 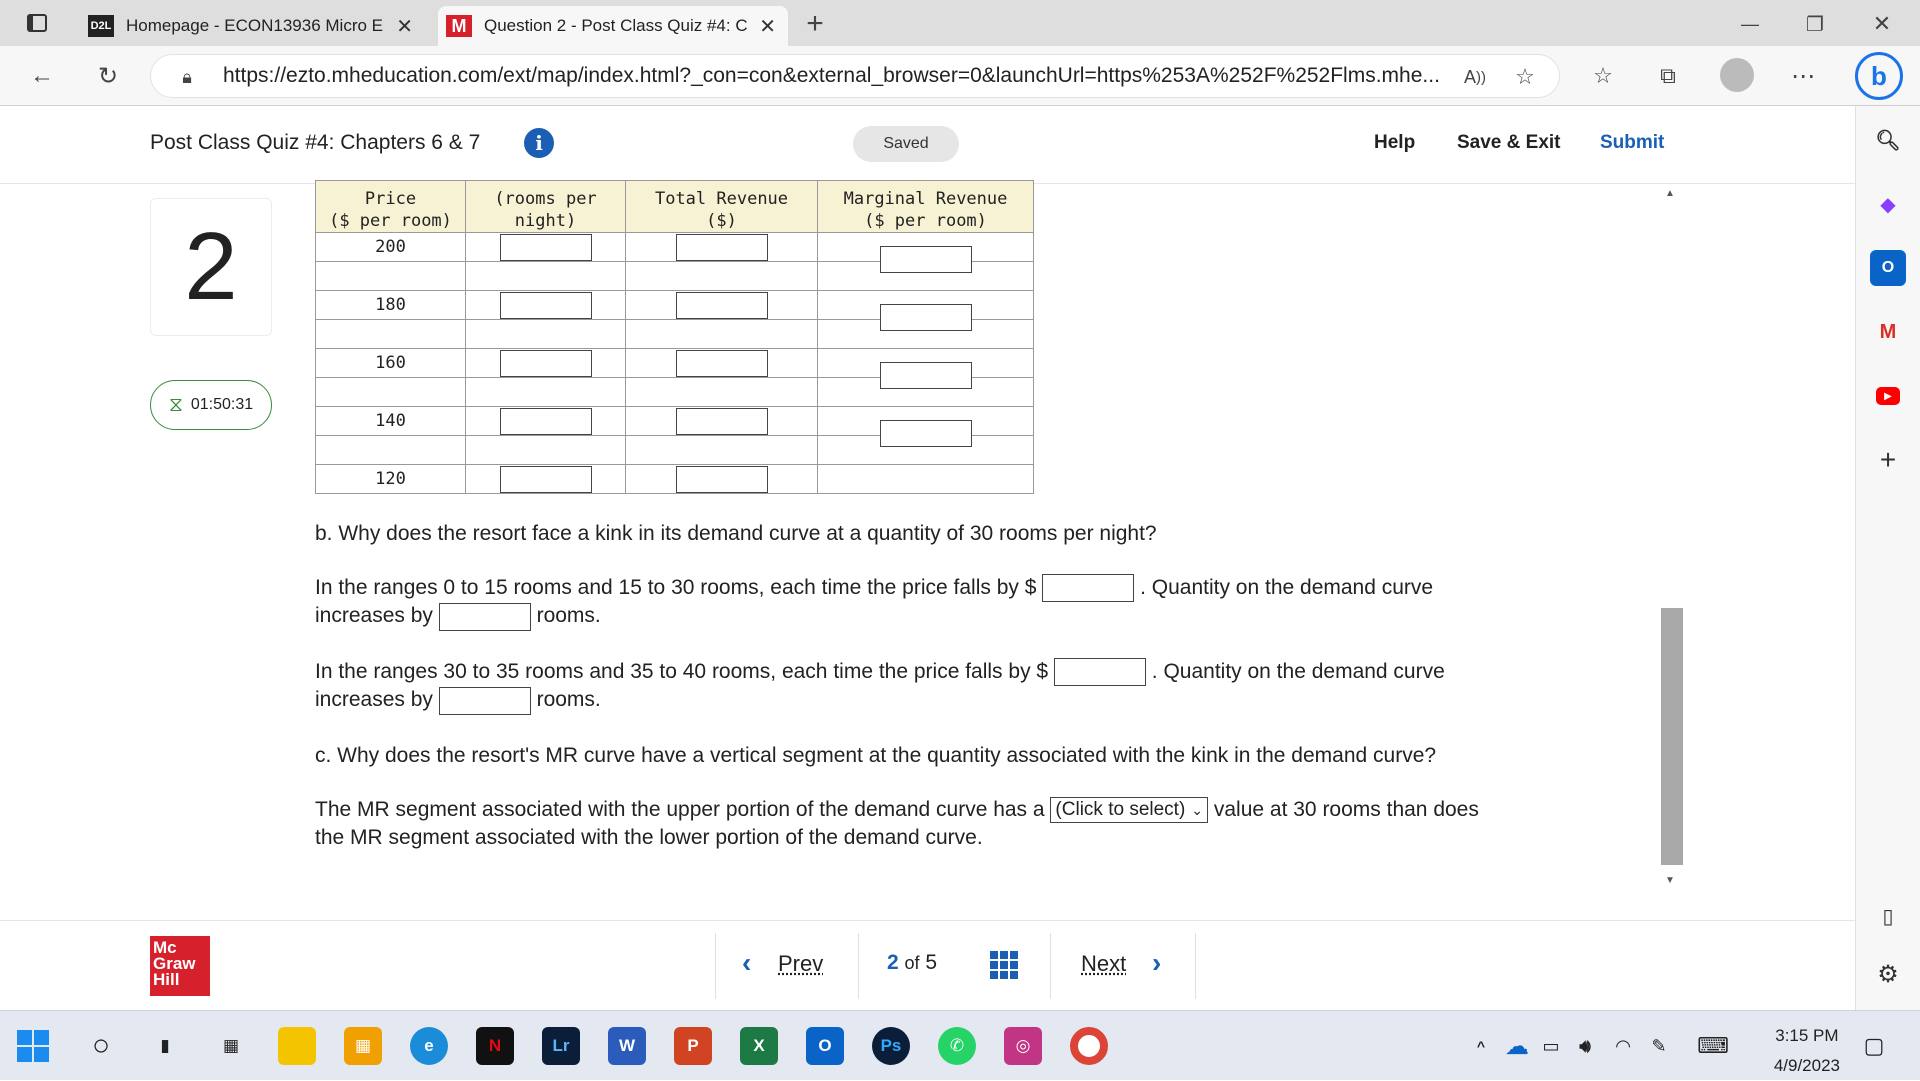 I want to click on search-icon: 🔍︎, so click(x=1888, y=140).